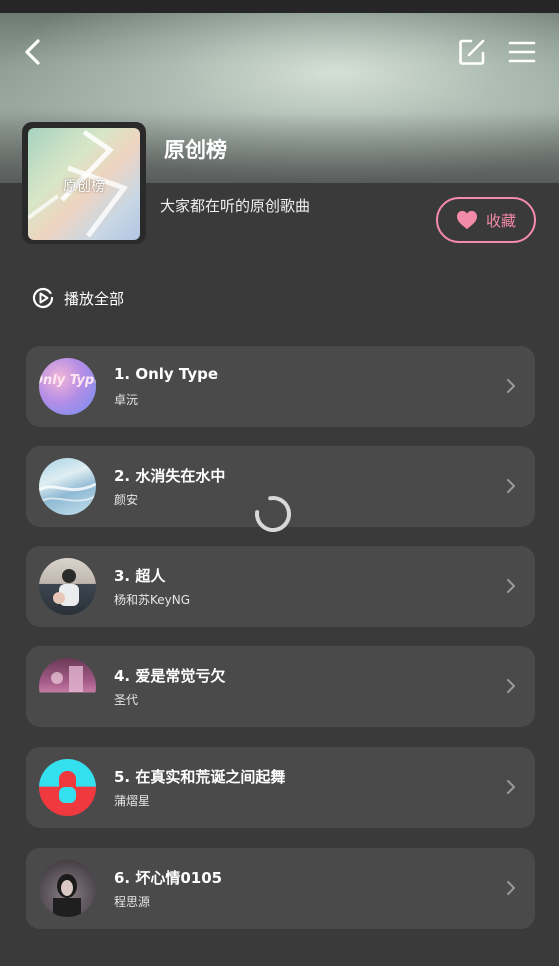  I want to click on play-all-button: 播放全部, so click(78, 298).